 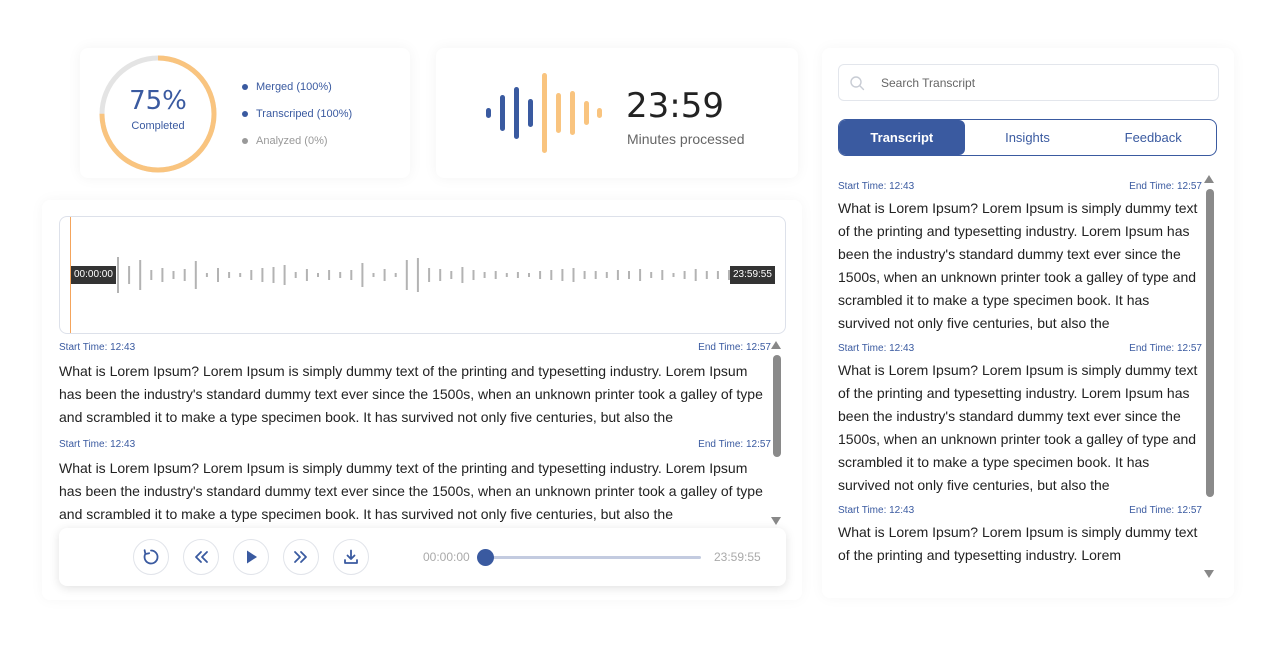 I want to click on progress-caption: Completed, so click(x=158, y=126).